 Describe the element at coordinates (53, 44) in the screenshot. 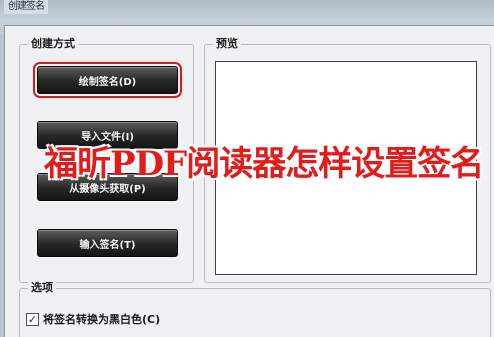

I see `create-method-label: 创建方式` at that location.